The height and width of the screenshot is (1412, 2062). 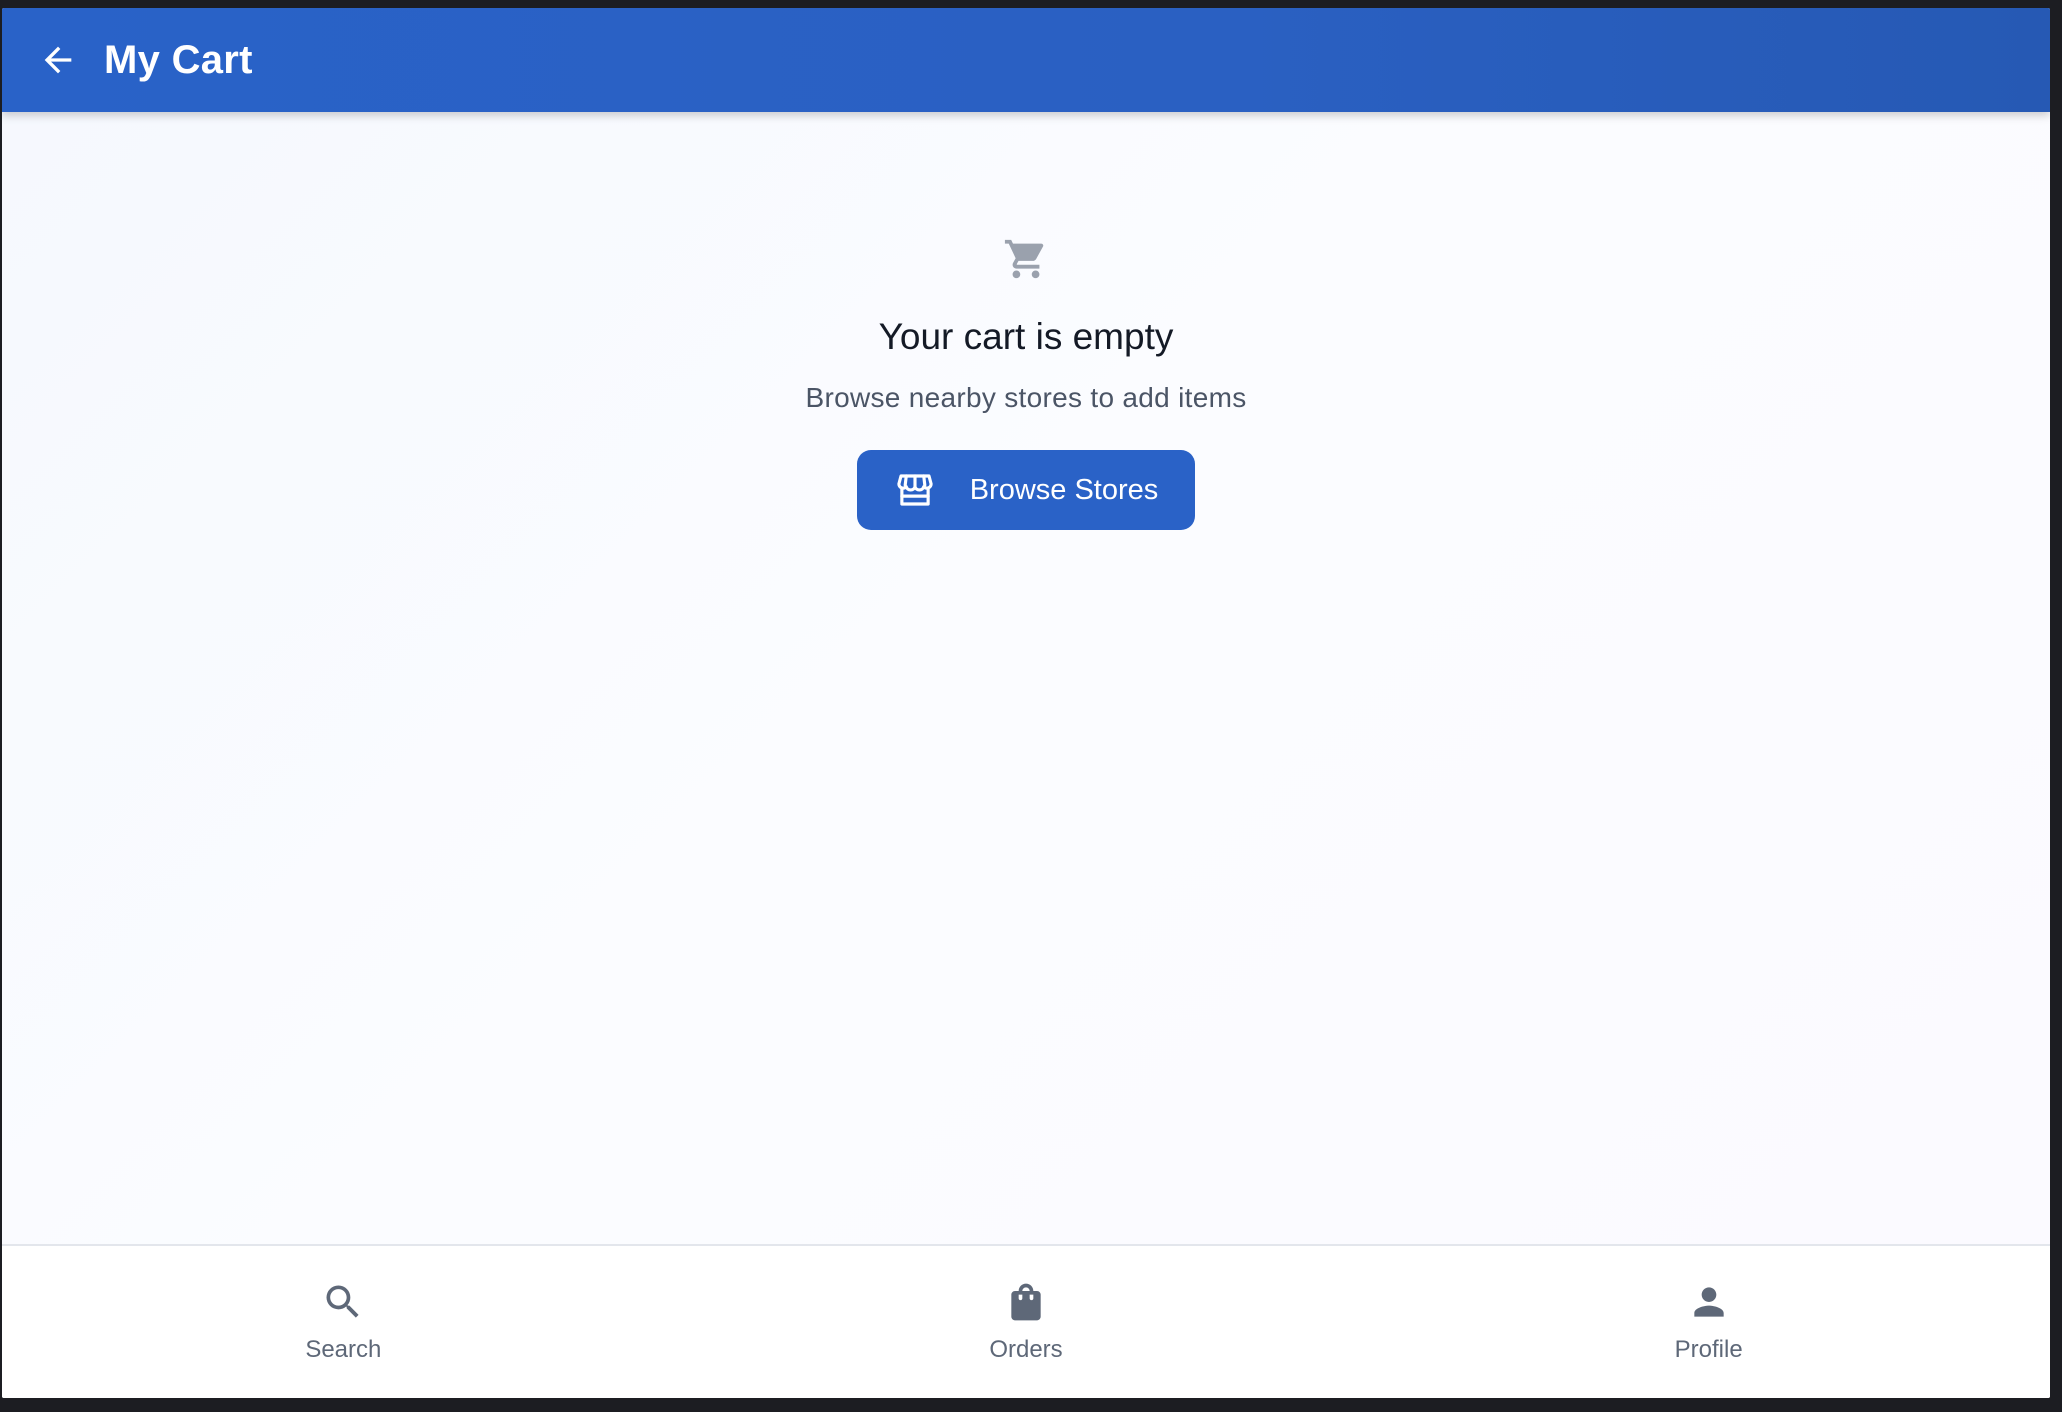 I want to click on nav-label-profile: Profile, so click(x=1708, y=1349).